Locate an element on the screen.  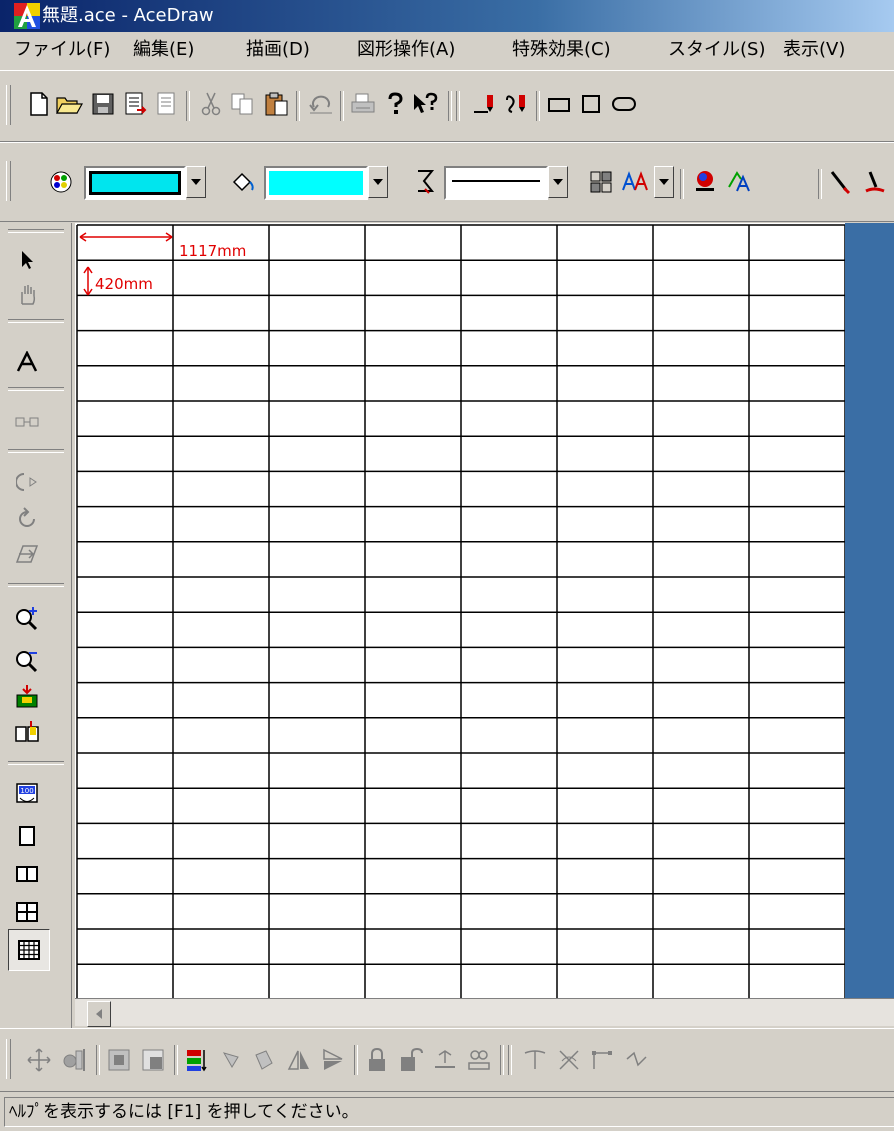
curve-tool-icon is located at coordinates (517, 104).